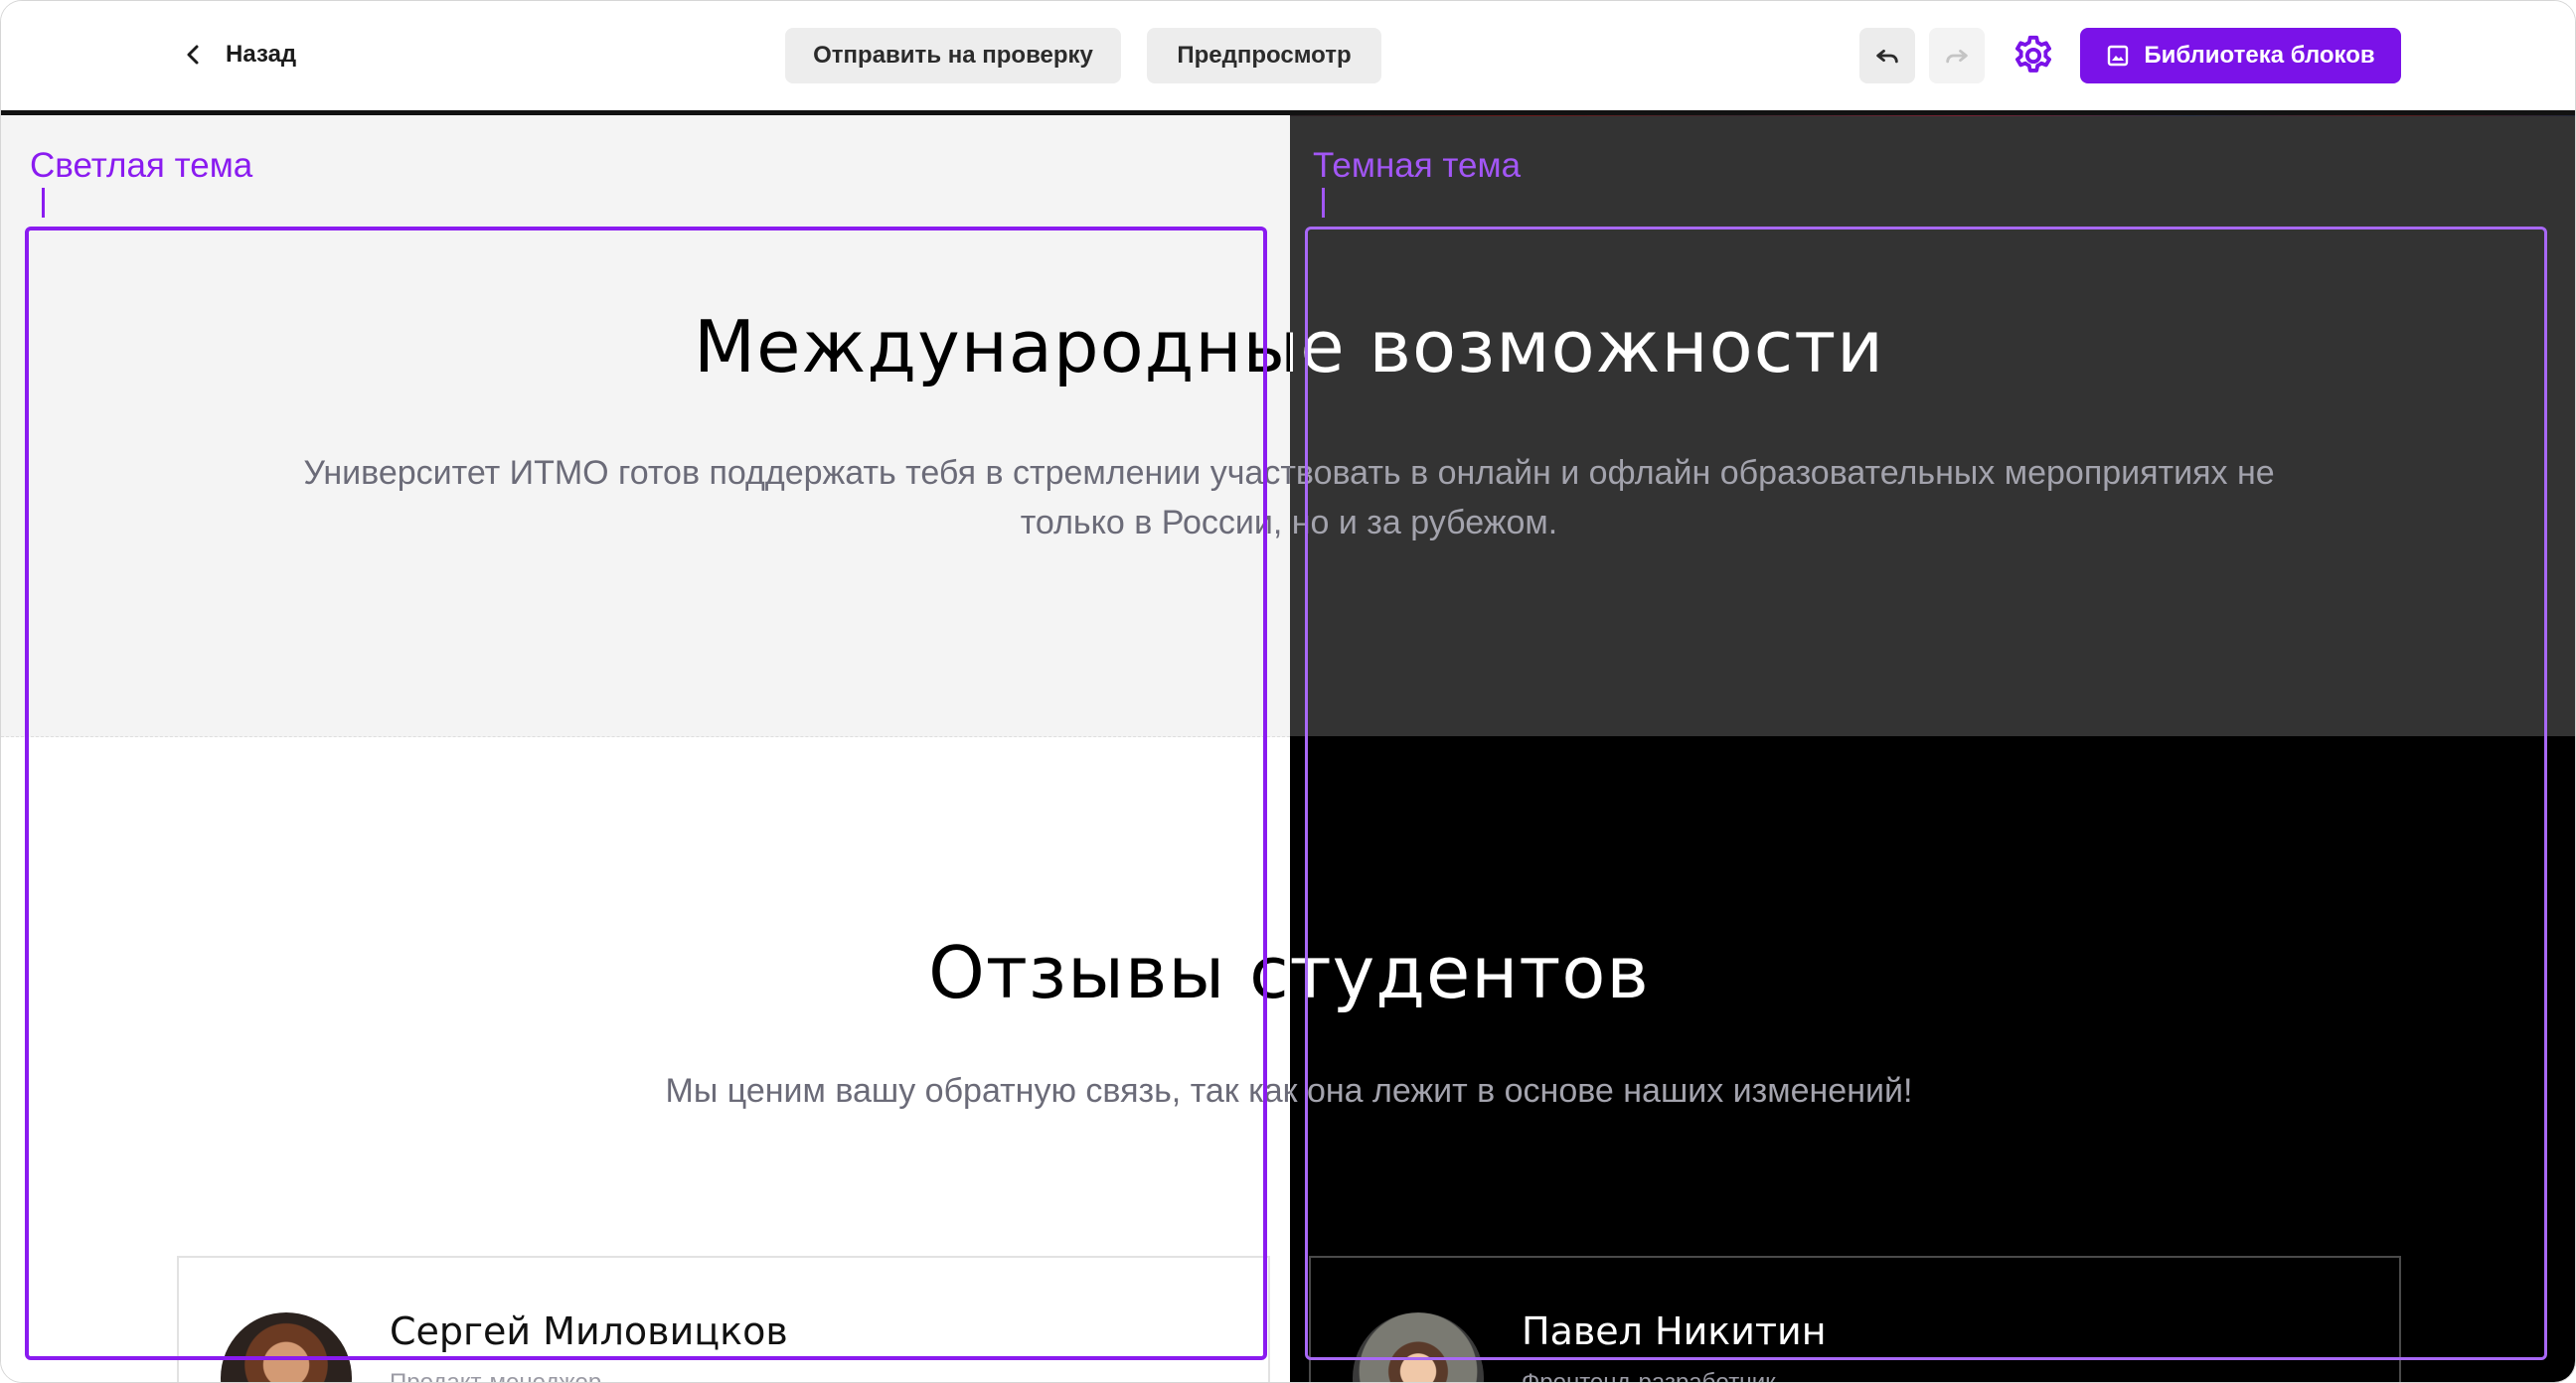  I want to click on back-label: Назад, so click(261, 55).